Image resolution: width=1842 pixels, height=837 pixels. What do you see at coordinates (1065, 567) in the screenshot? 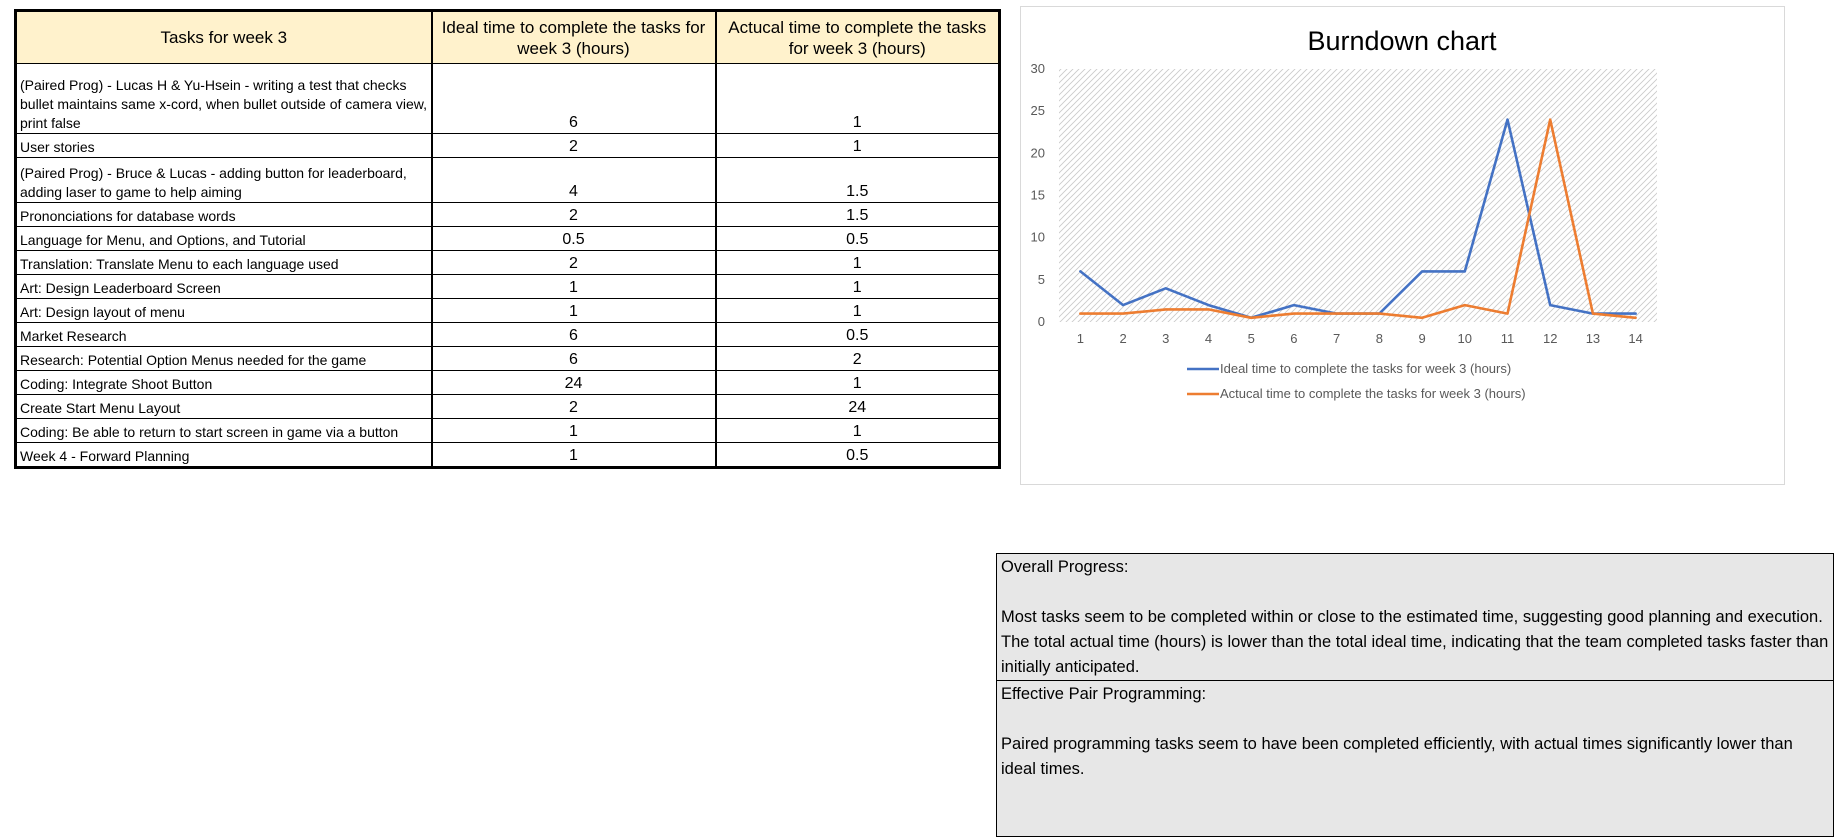
I see `overall-progress-heading: Overall Progress:` at bounding box center [1065, 567].